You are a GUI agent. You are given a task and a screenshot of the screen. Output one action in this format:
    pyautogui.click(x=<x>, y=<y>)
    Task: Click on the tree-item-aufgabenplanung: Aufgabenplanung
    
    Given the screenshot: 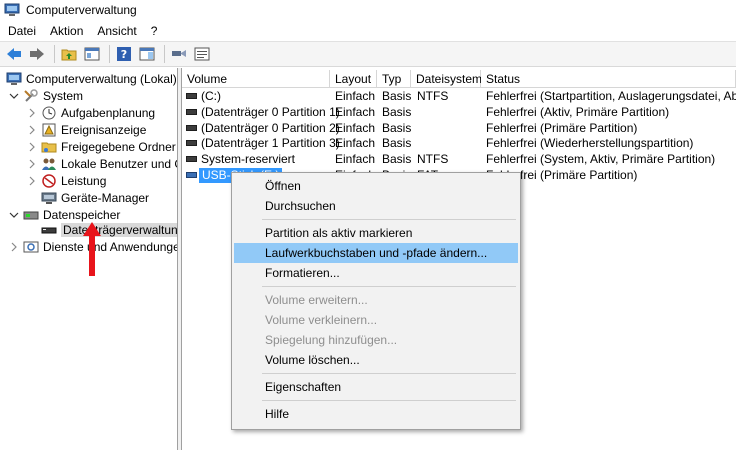 What is the action you would take?
    pyautogui.click(x=90, y=112)
    